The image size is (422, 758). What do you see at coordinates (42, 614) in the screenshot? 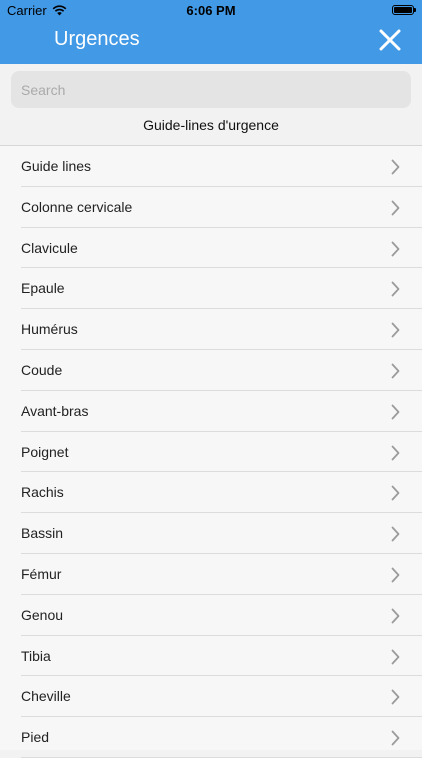
I see `list-item-label: Genou` at bounding box center [42, 614].